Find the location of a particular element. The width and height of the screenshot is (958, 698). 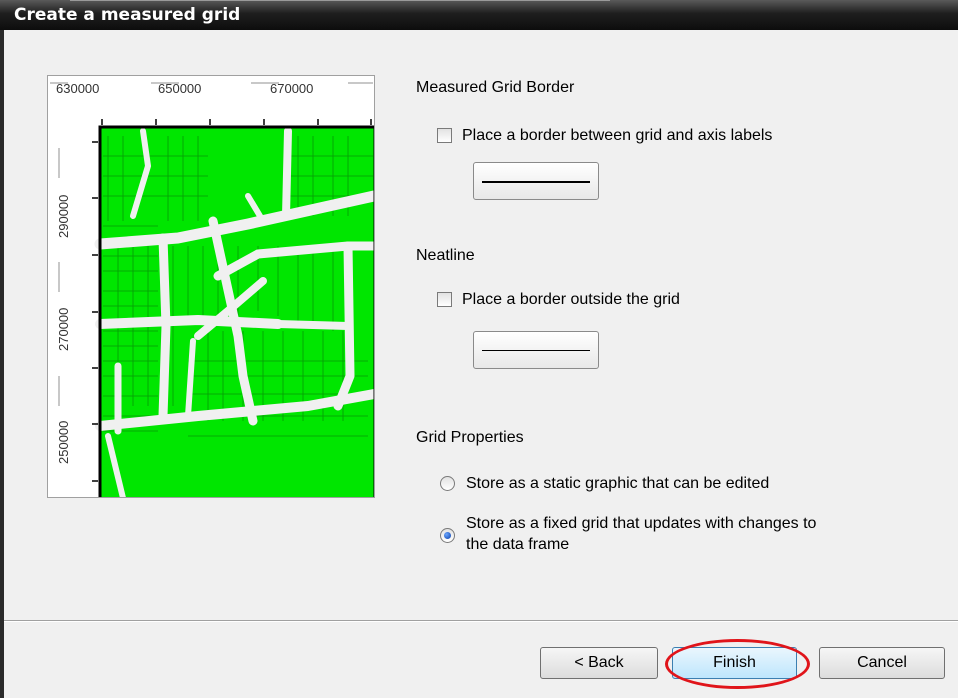

y-tick-label: 290000 is located at coordinates (63, 216).